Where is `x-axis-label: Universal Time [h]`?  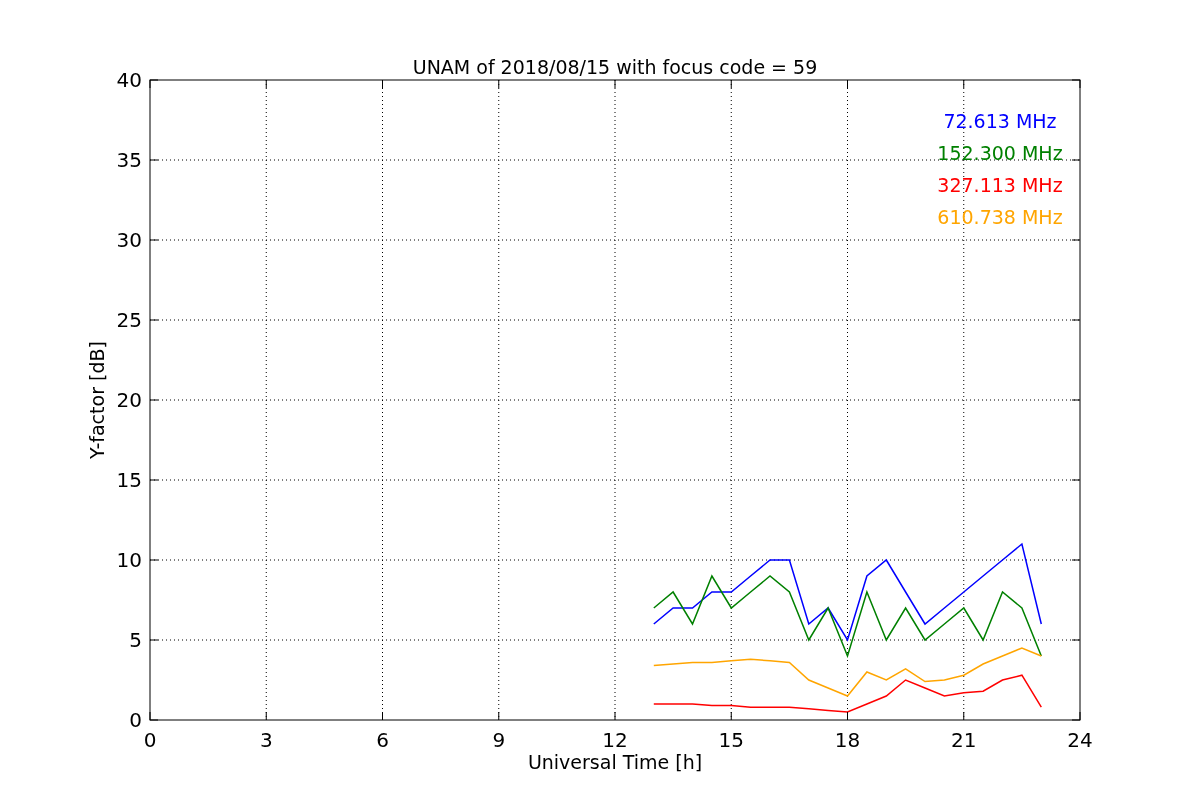 x-axis-label: Universal Time [h] is located at coordinates (615, 762).